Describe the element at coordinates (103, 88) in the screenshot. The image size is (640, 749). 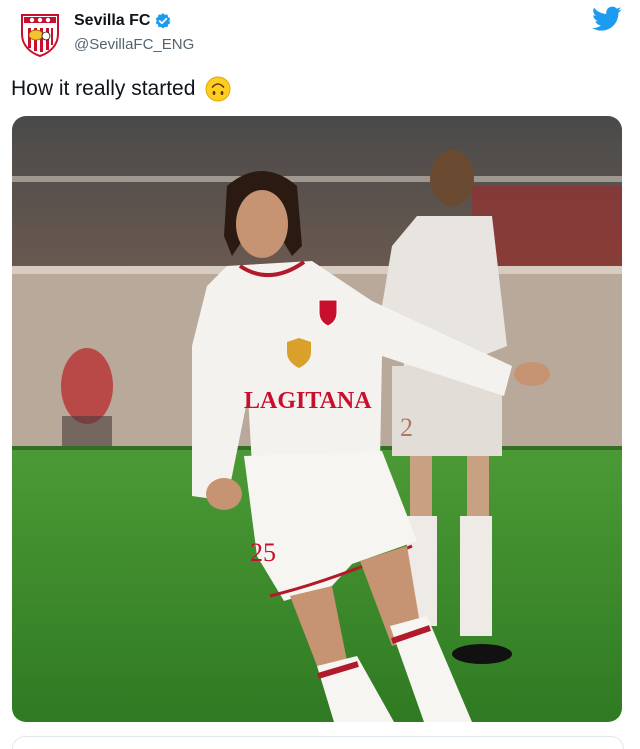
I see `tweet-text: How it really started` at that location.